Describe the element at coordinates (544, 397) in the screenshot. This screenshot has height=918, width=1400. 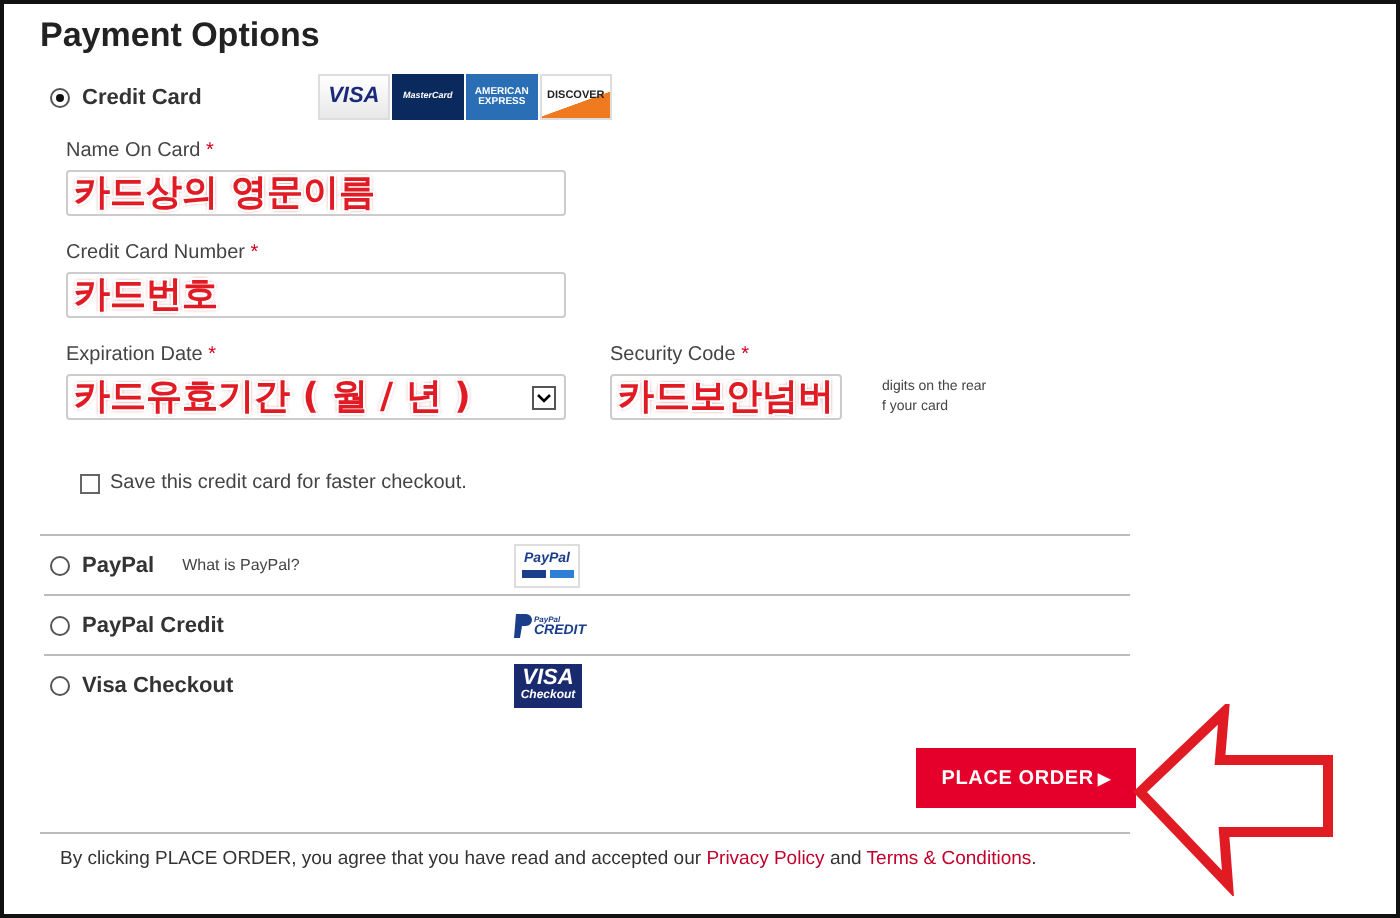
I see `dropdown-caret-icon` at that location.